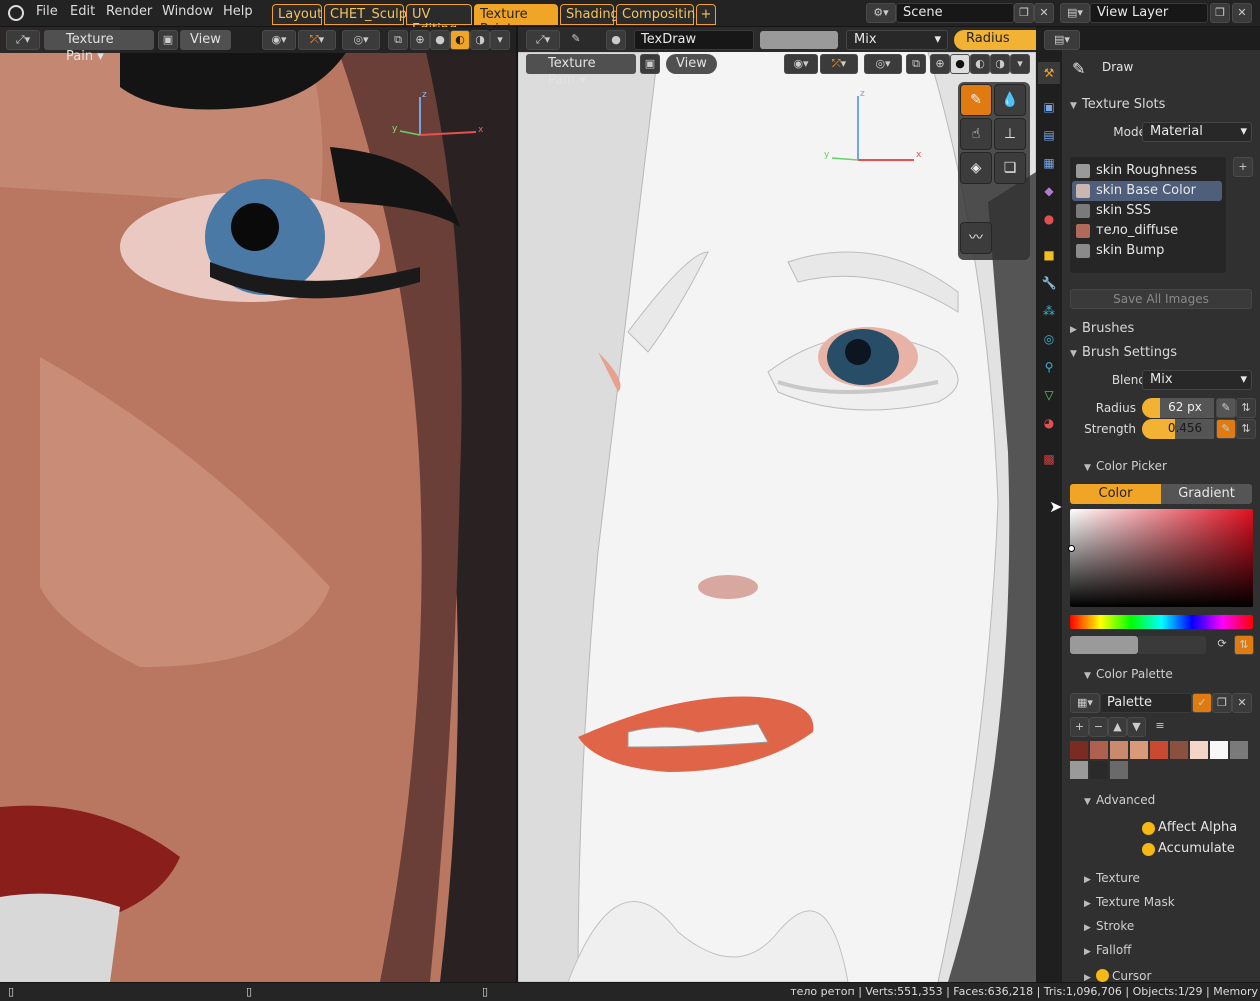 The height and width of the screenshot is (1001, 1260). What do you see at coordinates (706, 14) in the screenshot?
I see `add-workspace-button: +` at bounding box center [706, 14].